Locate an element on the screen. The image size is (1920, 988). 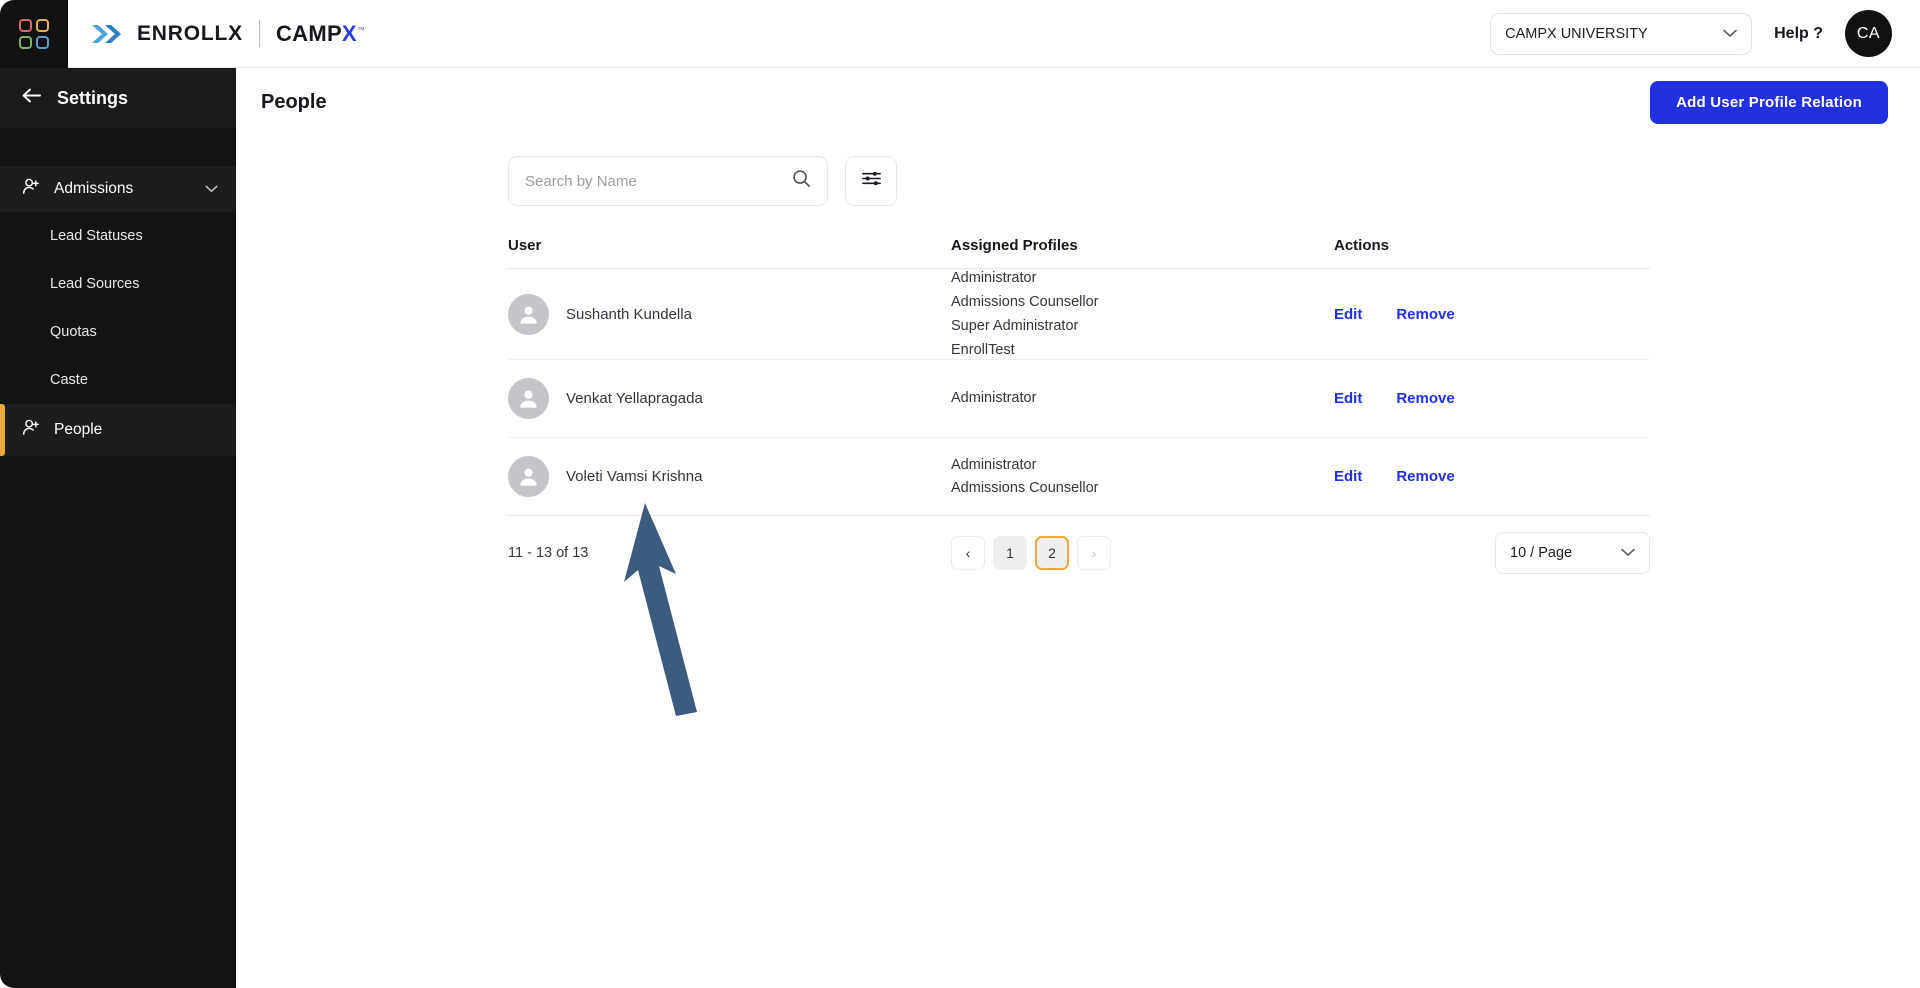
profile-item: EnrollTest is located at coordinates (983, 349).